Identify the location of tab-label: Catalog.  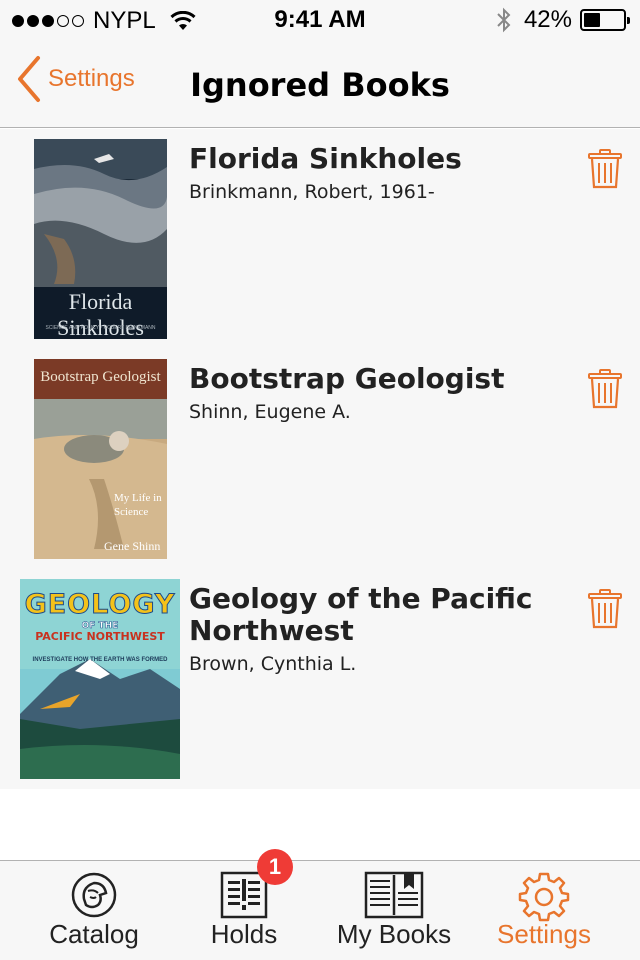
(94, 934).